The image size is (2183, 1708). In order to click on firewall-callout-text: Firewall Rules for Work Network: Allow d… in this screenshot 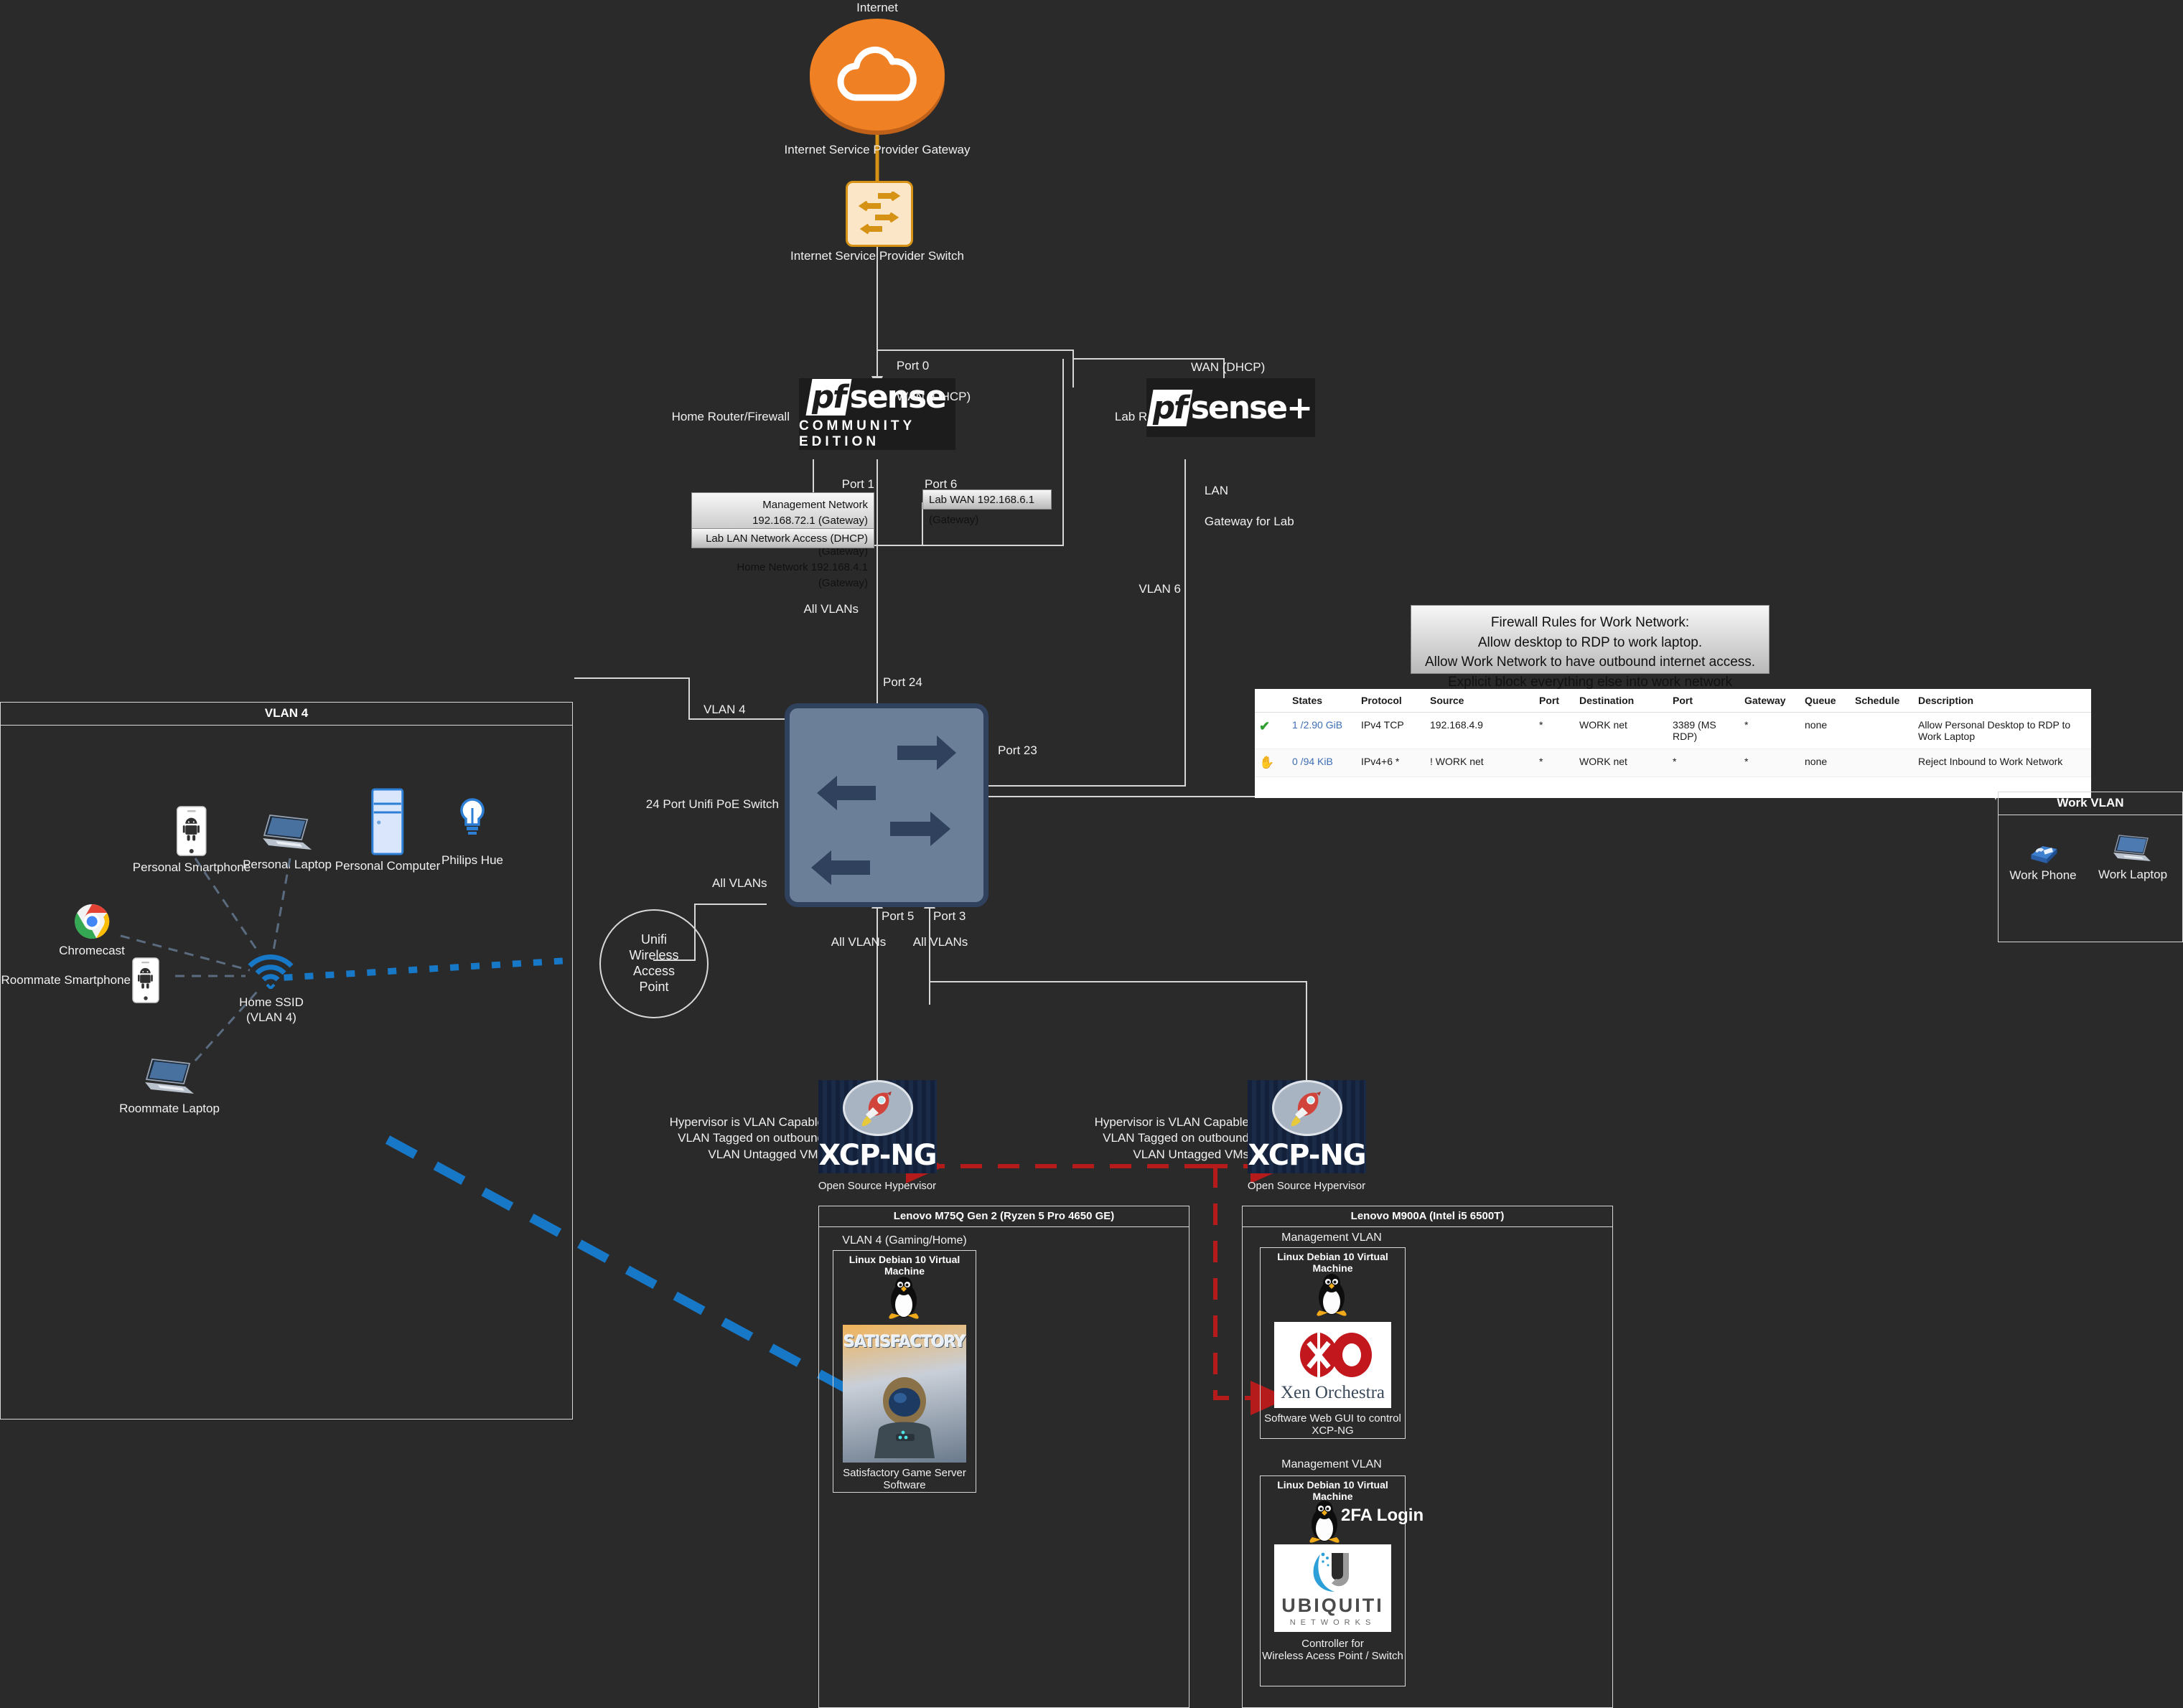, I will do `click(1590, 652)`.